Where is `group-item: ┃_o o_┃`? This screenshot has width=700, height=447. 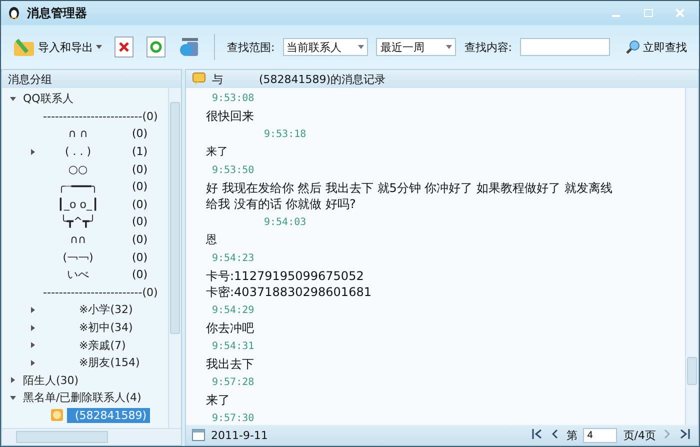 group-item: ┃_o o_┃ is located at coordinates (78, 204).